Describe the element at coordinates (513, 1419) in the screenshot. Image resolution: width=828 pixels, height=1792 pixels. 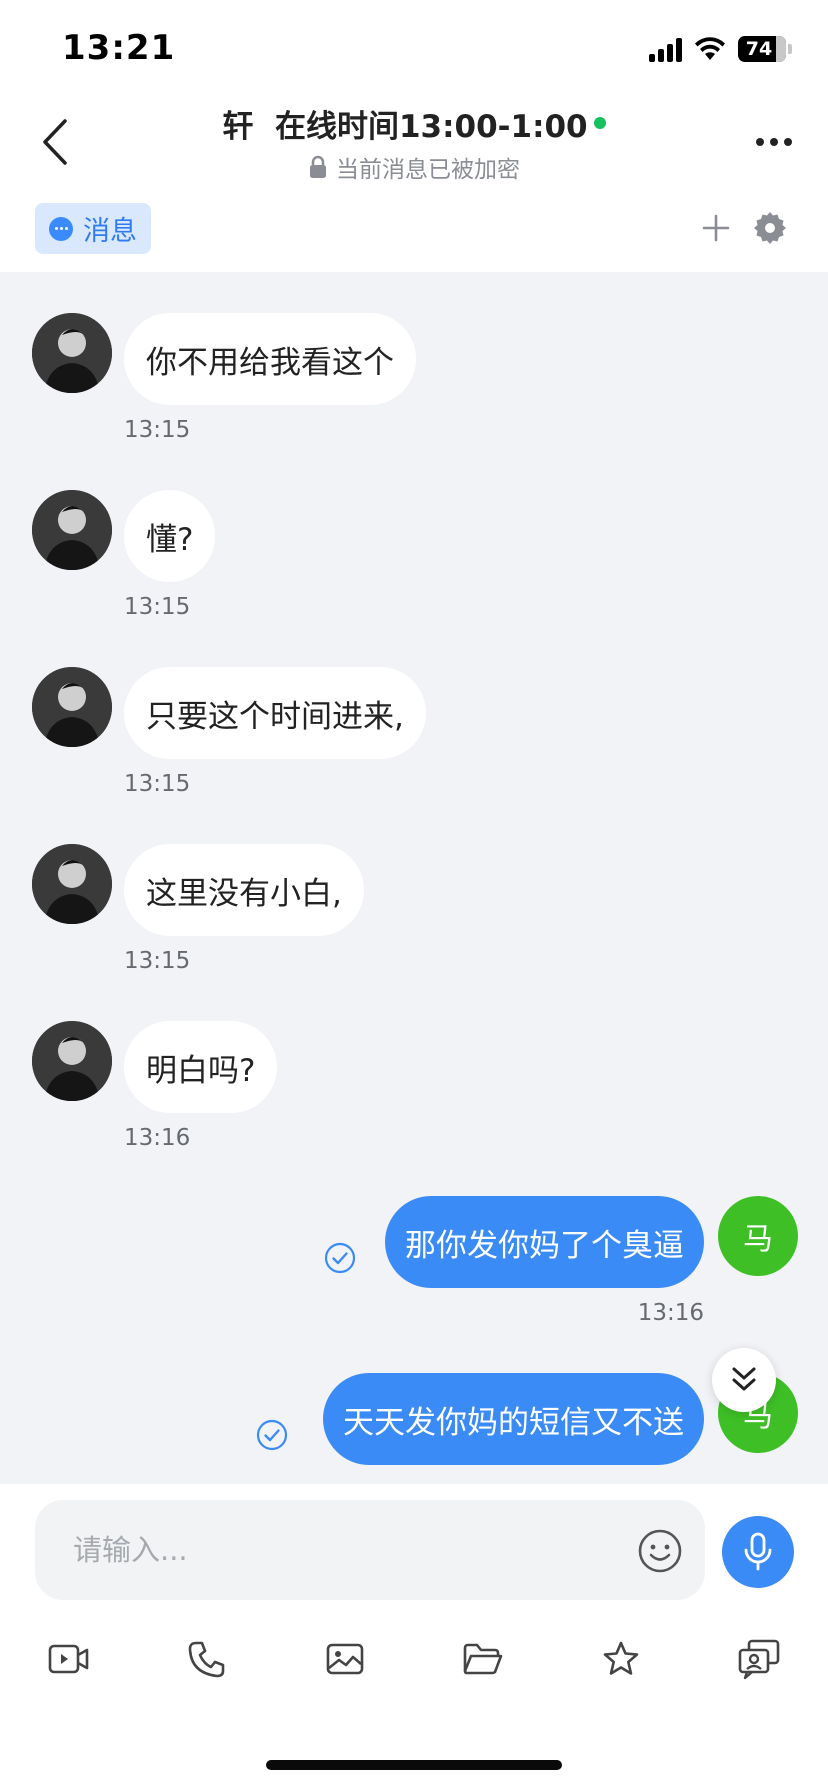
I see `message-bubble: 天天发你妈的短信又不送` at that location.